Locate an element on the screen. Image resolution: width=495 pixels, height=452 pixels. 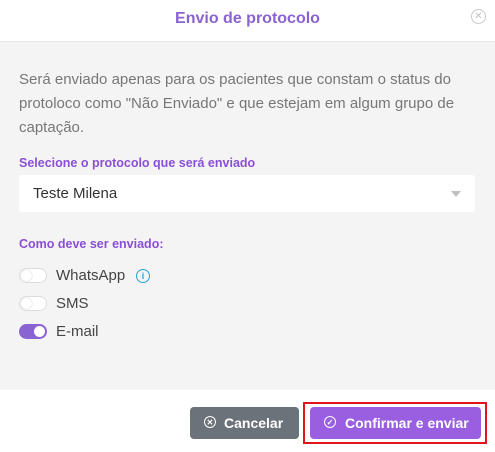
confirm-button-highlight is located at coordinates (395, 423).